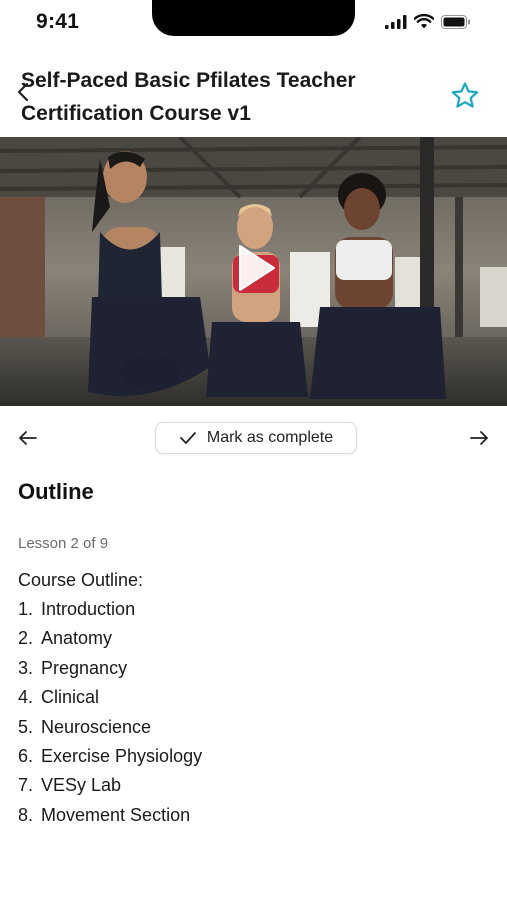 The width and height of the screenshot is (507, 900). Describe the element at coordinates (28, 438) in the screenshot. I see `arrow-left-icon` at that location.